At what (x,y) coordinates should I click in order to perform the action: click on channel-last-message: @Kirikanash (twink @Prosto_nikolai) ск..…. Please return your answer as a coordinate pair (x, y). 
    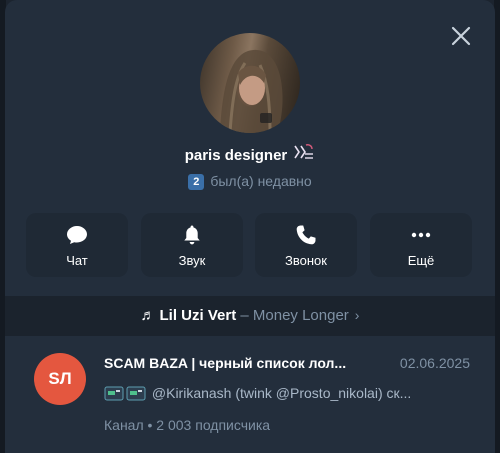
    Looking at the image, I should click on (286, 395).